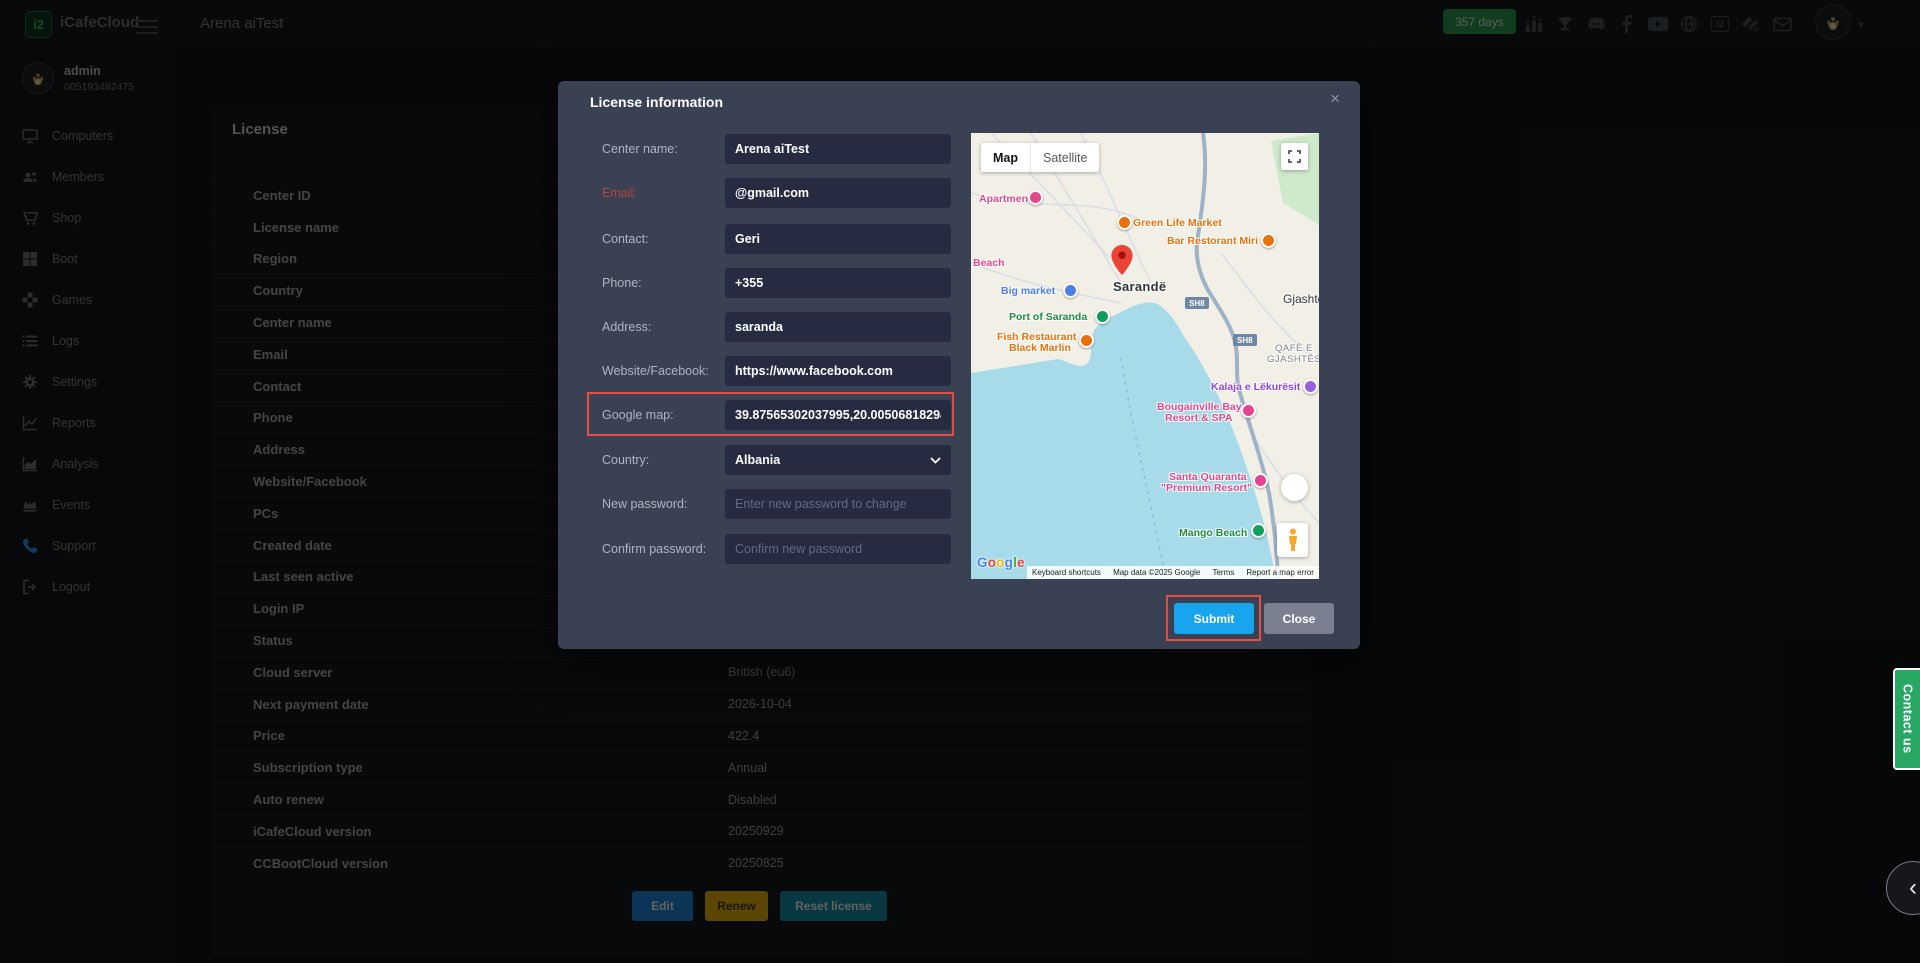 This screenshot has width=1920, height=963. I want to click on close-button: Close, so click(1299, 618).